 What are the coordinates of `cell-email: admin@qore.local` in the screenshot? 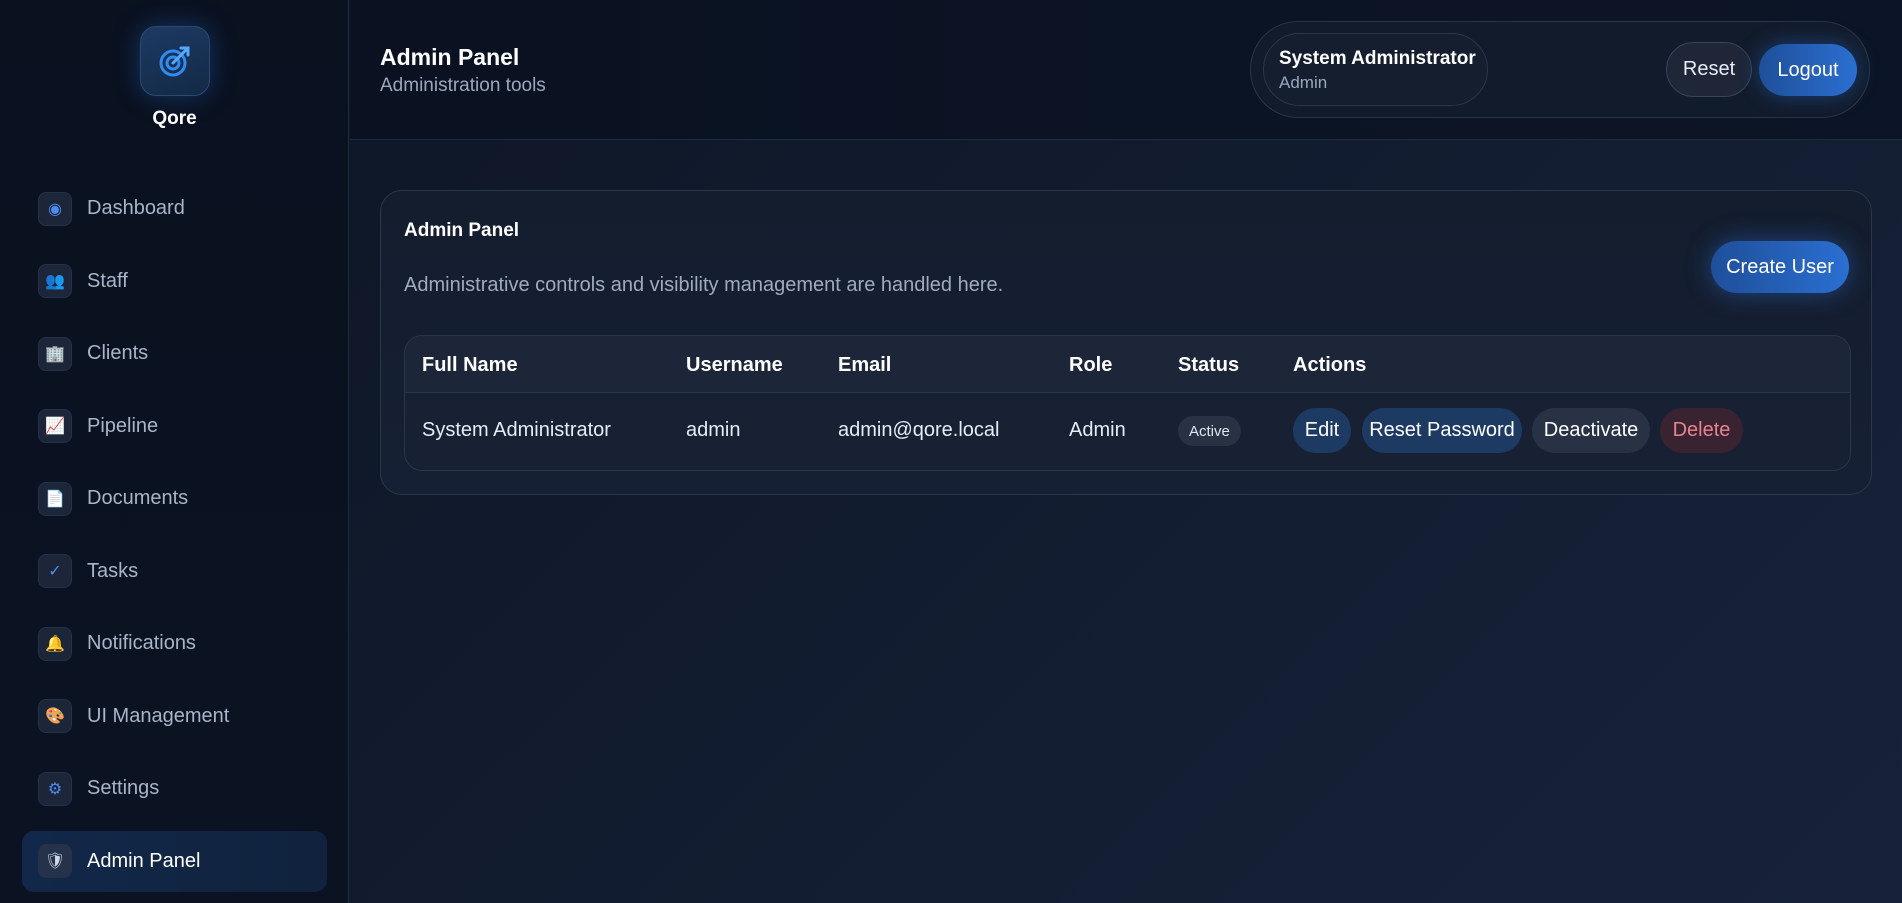 It's located at (919, 430).